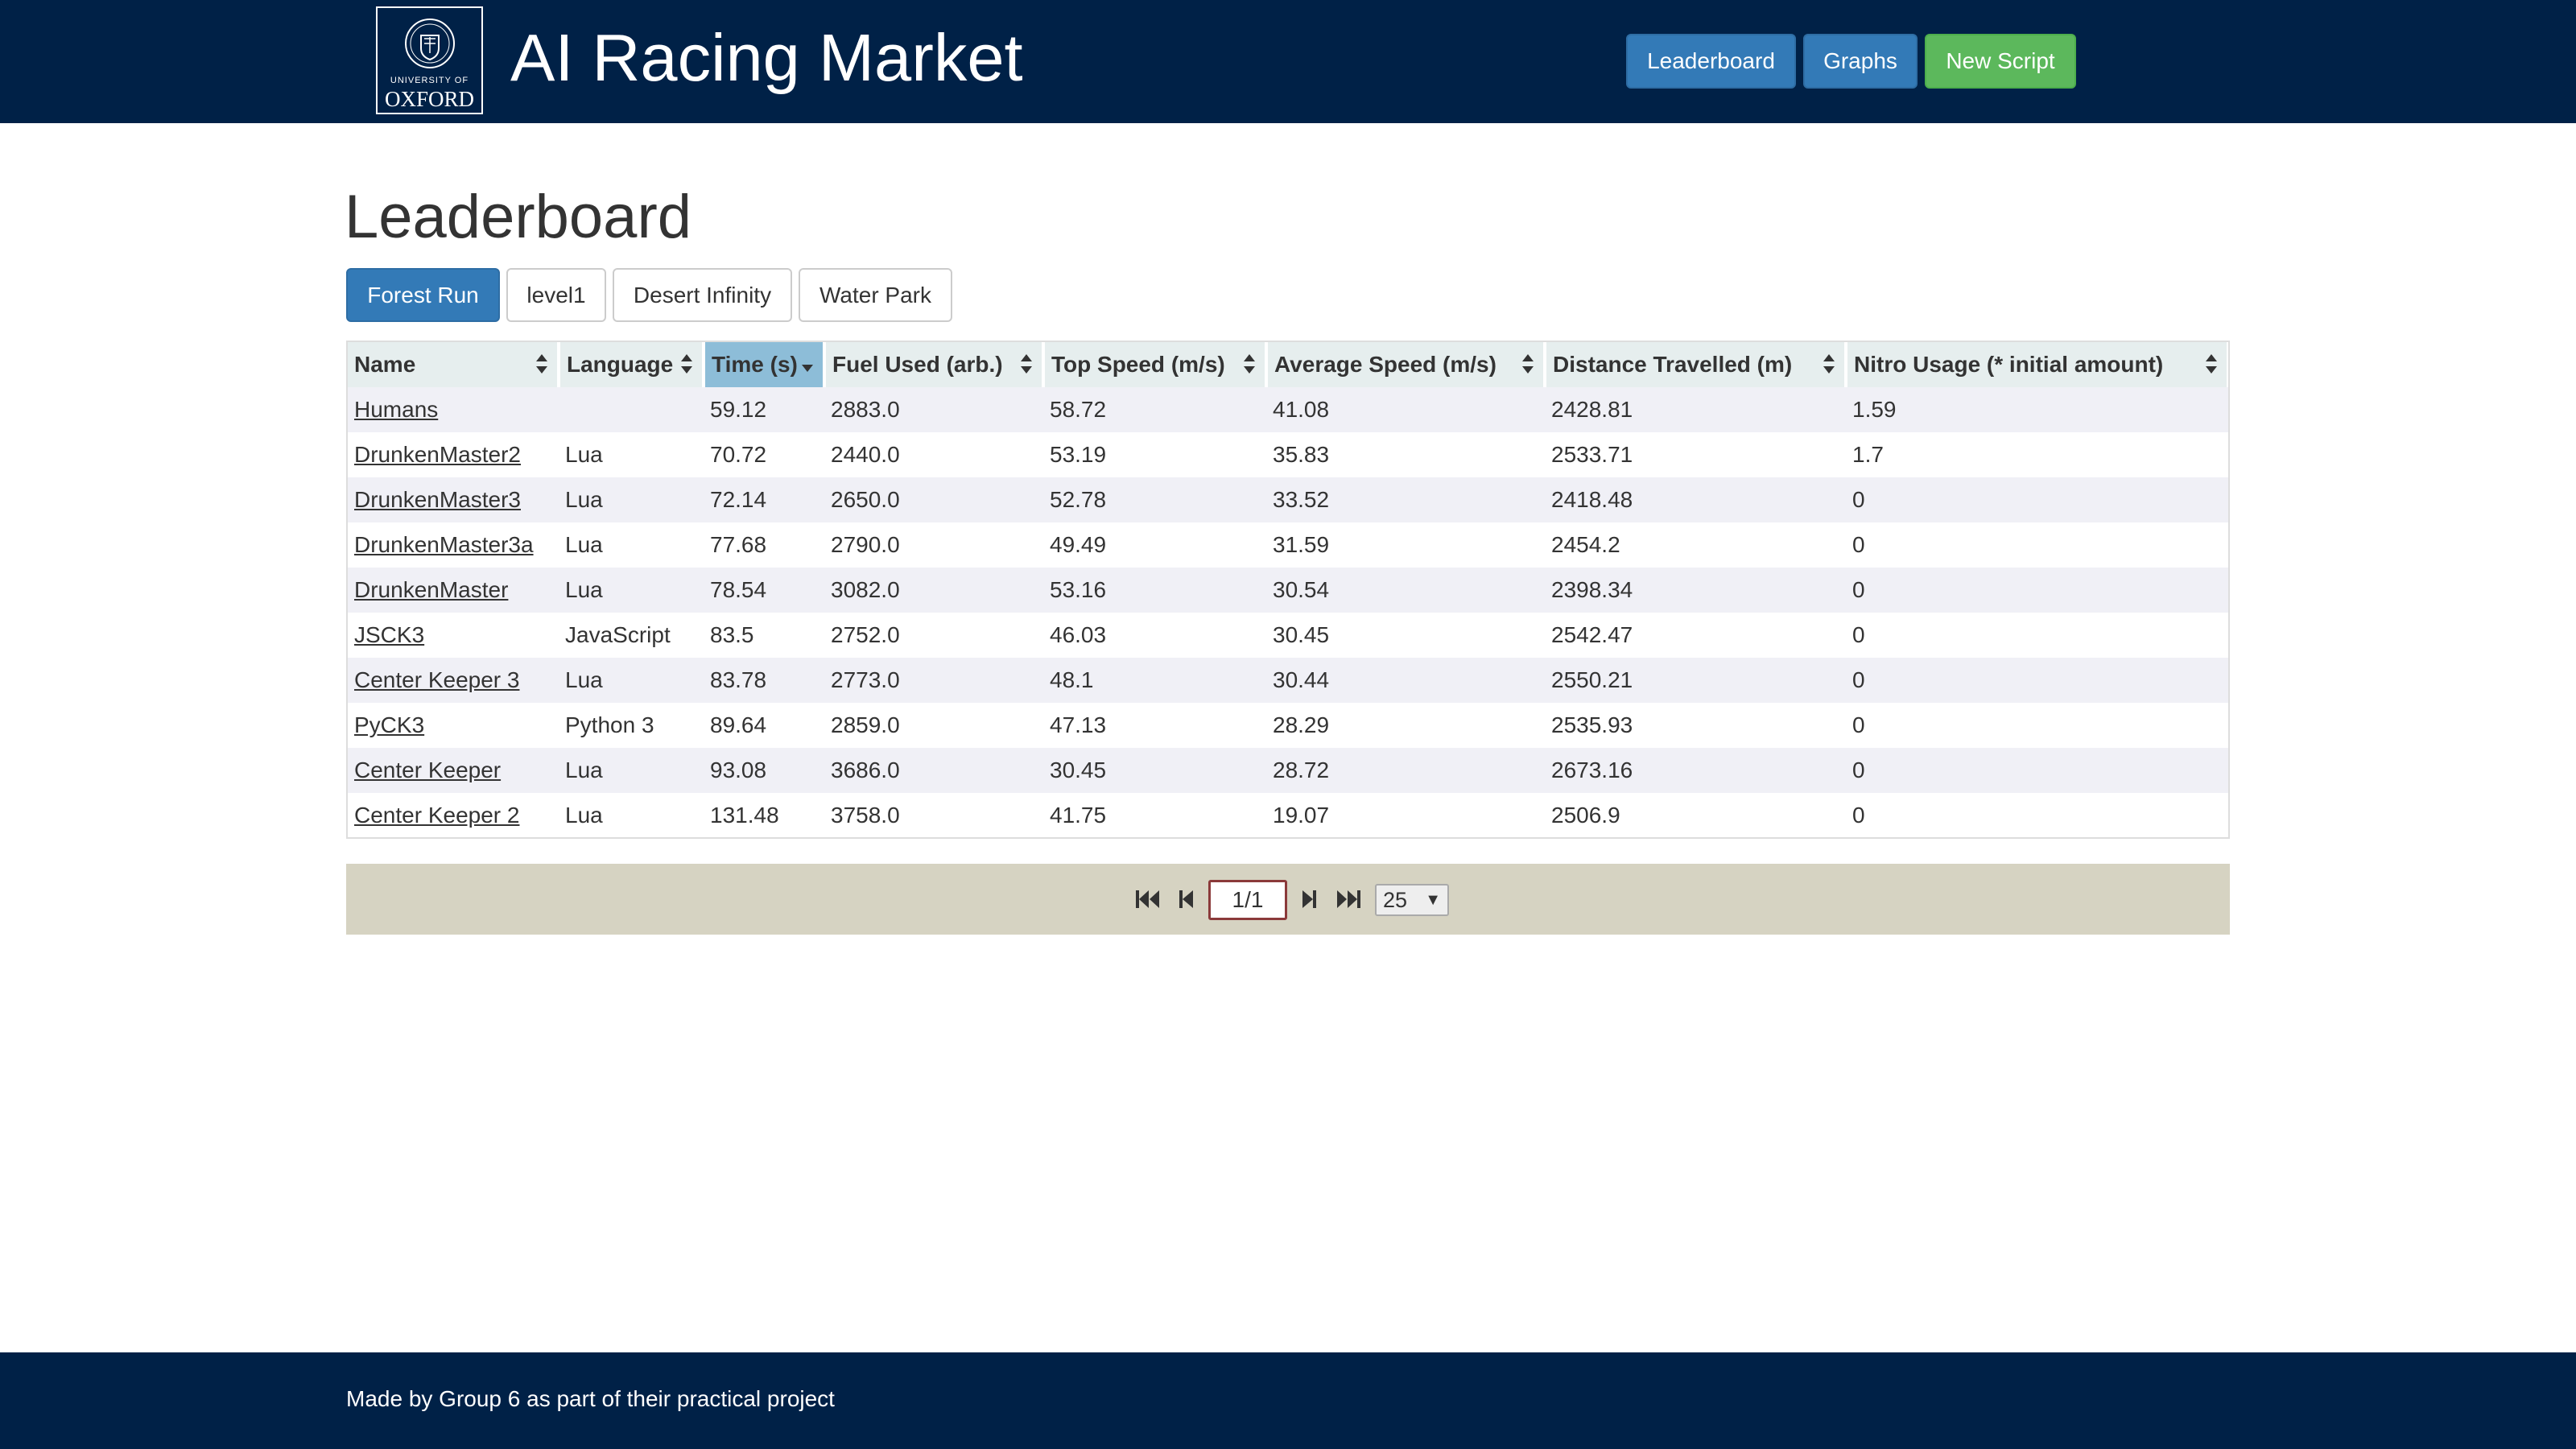  What do you see at coordinates (2009, 364) in the screenshot?
I see `column-label: Nitro Usage (* initial amount)` at bounding box center [2009, 364].